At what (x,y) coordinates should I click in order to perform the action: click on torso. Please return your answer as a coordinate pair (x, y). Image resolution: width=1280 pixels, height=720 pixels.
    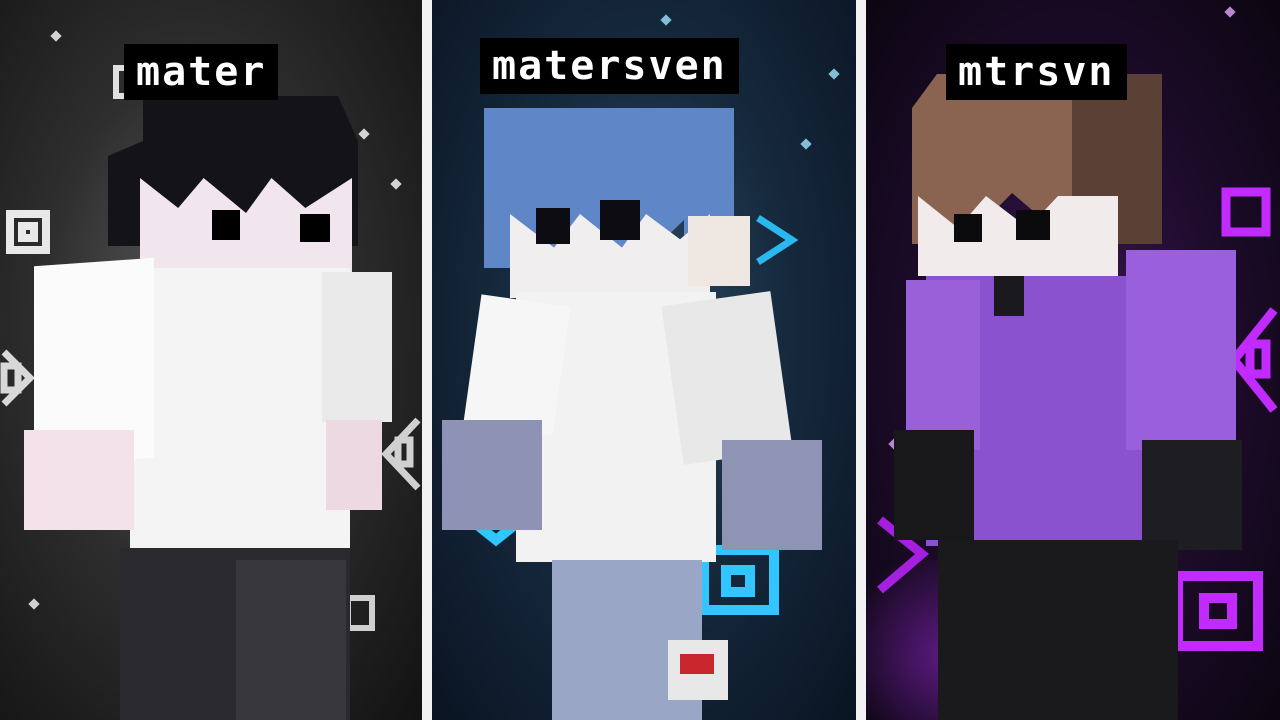
    Looking at the image, I should click on (240, 413).